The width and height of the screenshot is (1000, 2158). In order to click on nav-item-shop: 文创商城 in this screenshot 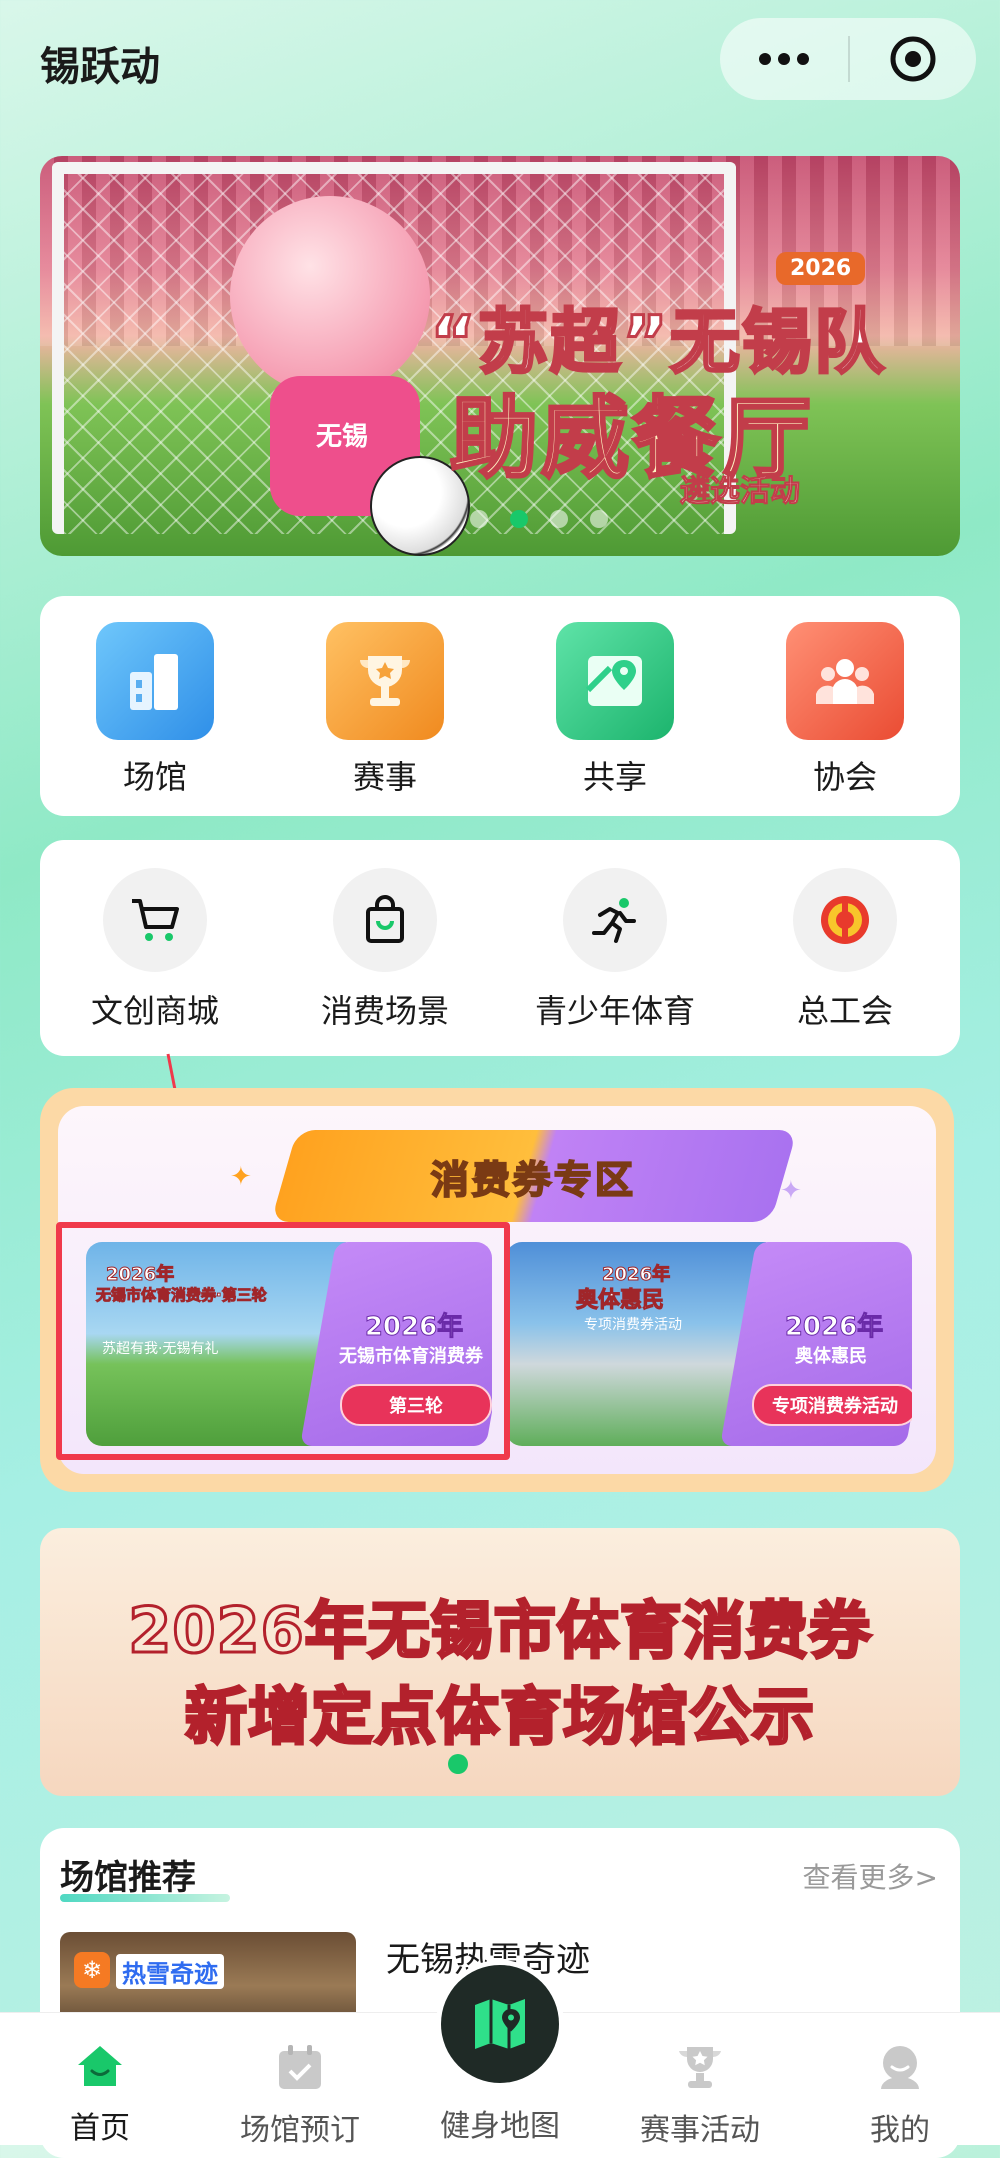, I will do `click(155, 948)`.